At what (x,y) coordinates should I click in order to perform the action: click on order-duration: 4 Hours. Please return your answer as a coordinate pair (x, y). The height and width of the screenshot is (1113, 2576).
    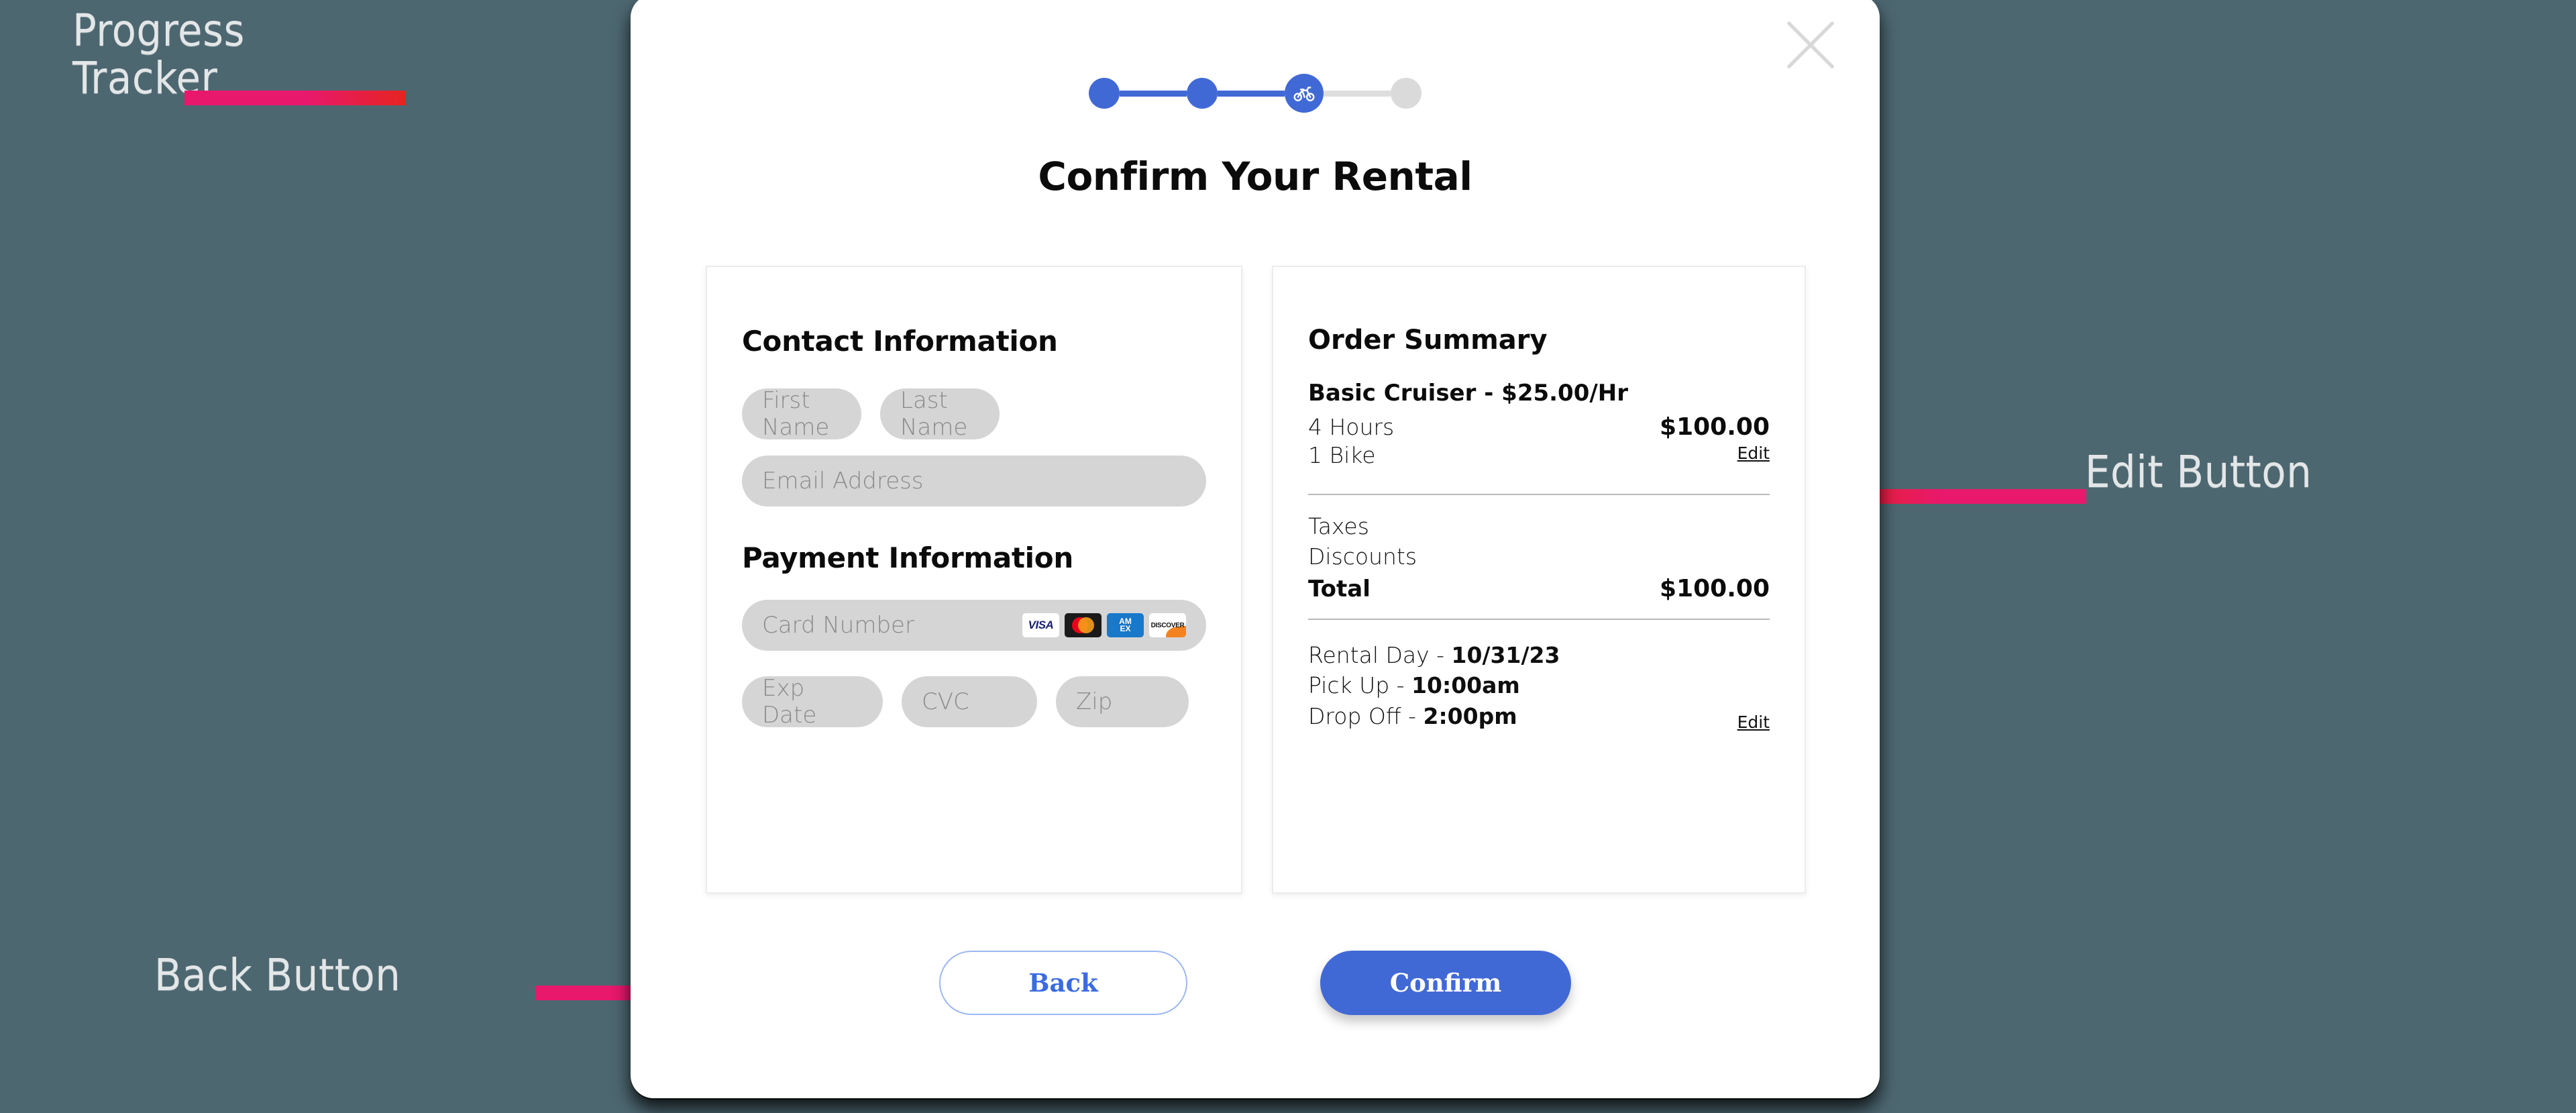
    Looking at the image, I should click on (1351, 427).